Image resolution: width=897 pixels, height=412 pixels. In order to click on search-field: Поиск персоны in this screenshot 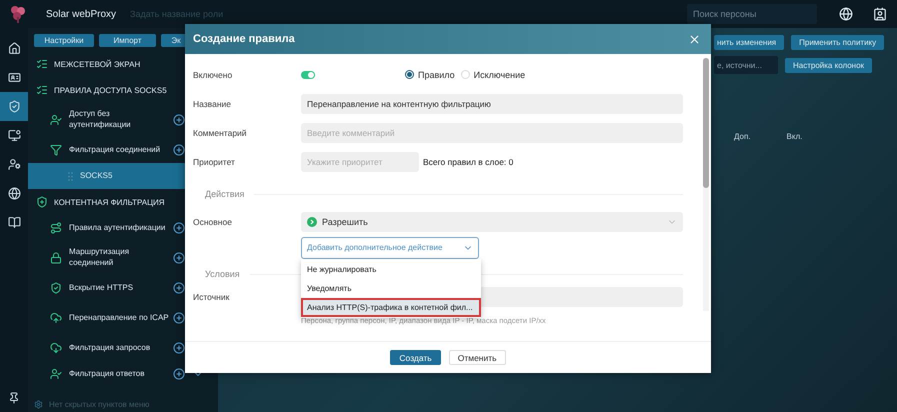, I will do `click(752, 14)`.